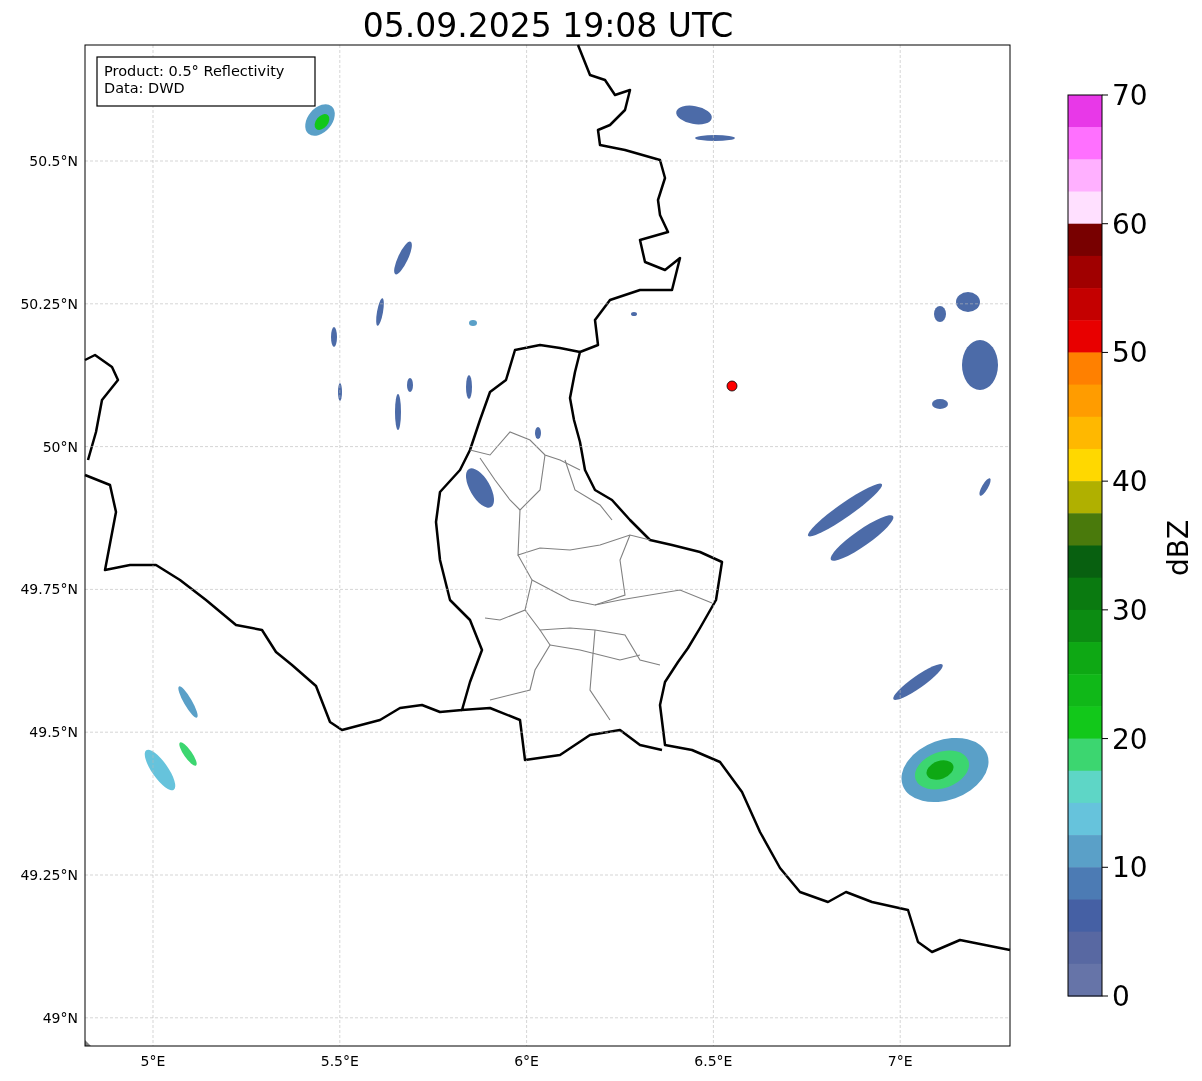 This screenshot has width=1202, height=1081. What do you see at coordinates (526, 1061) in the screenshot?
I see `axis-tick-label: 6°E` at bounding box center [526, 1061].